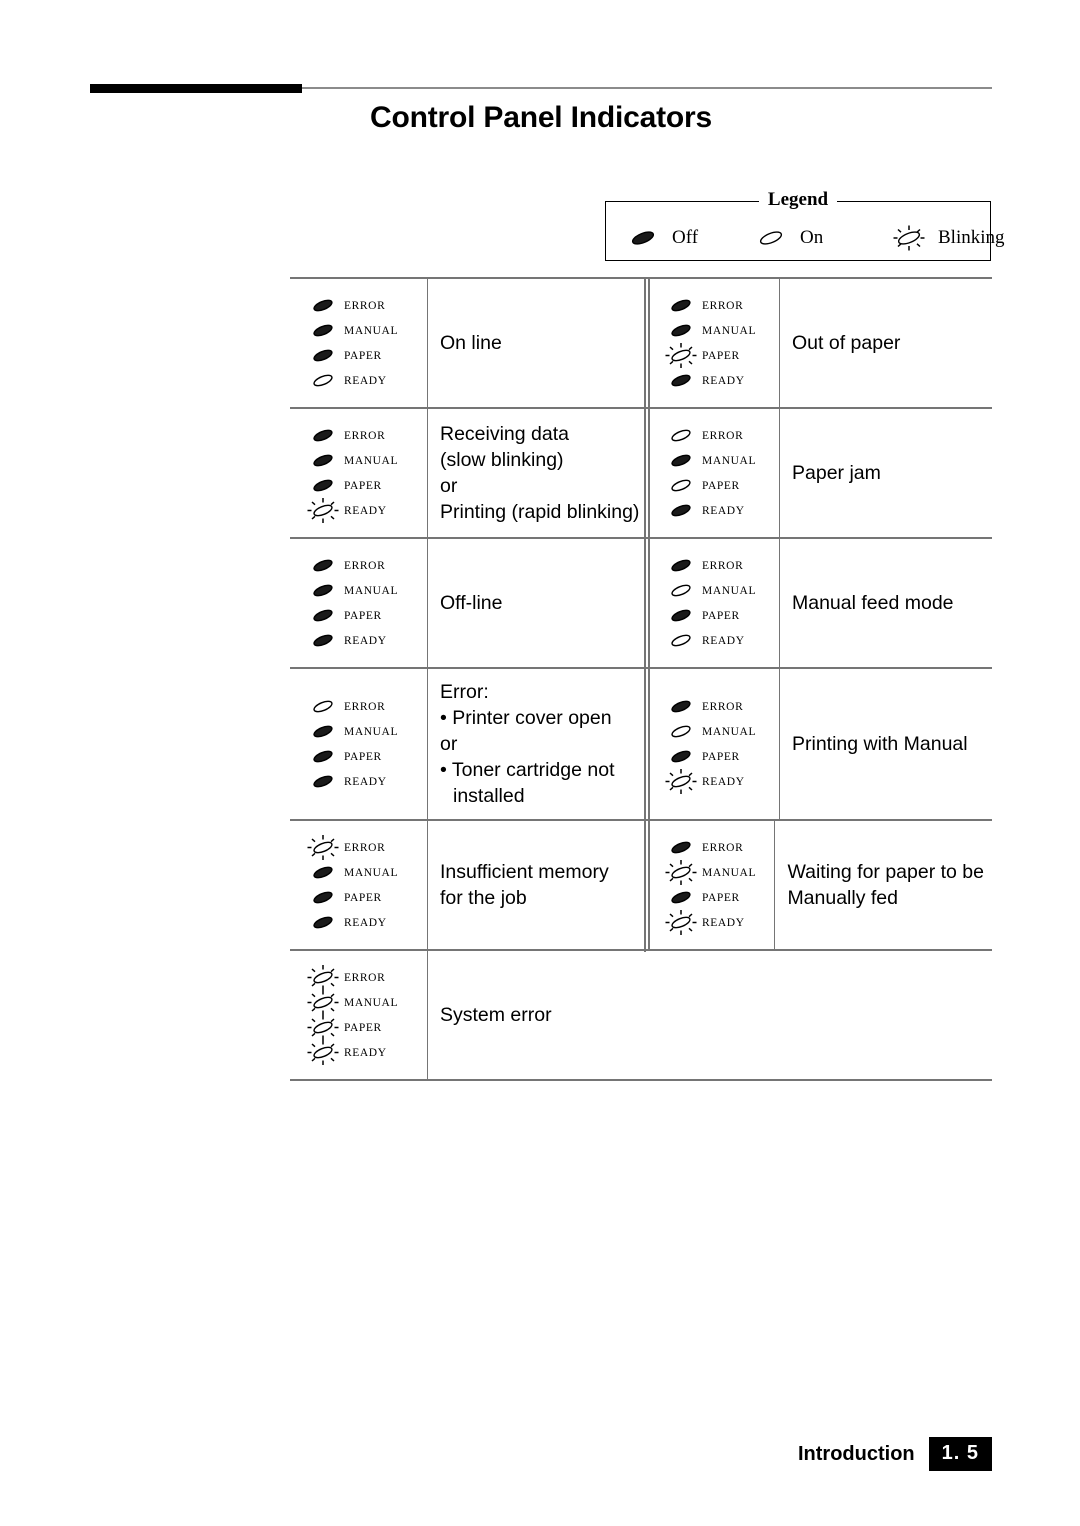 This screenshot has height=1526, width=1080. Describe the element at coordinates (843, 898) in the screenshot. I see `description-line: Manually fed` at that location.